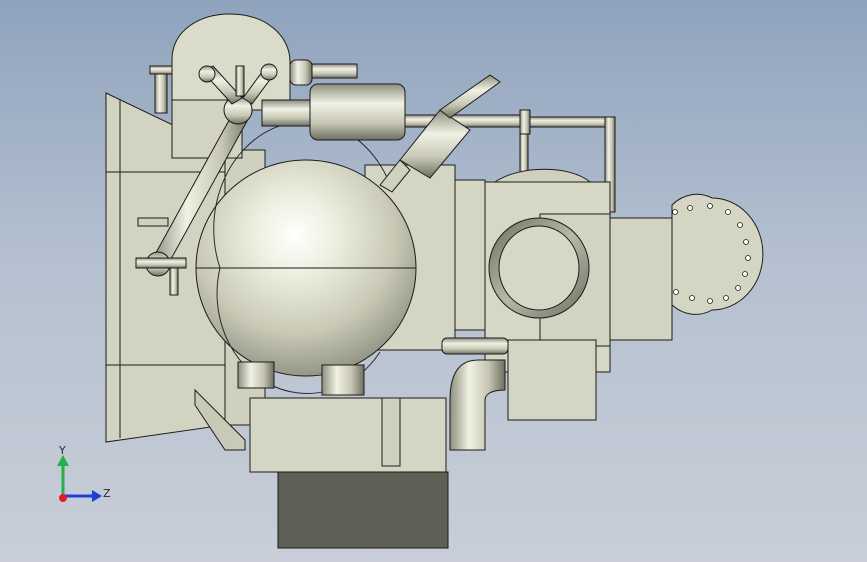  I want to click on z-axis-arrowhead-icon, so click(97, 496).